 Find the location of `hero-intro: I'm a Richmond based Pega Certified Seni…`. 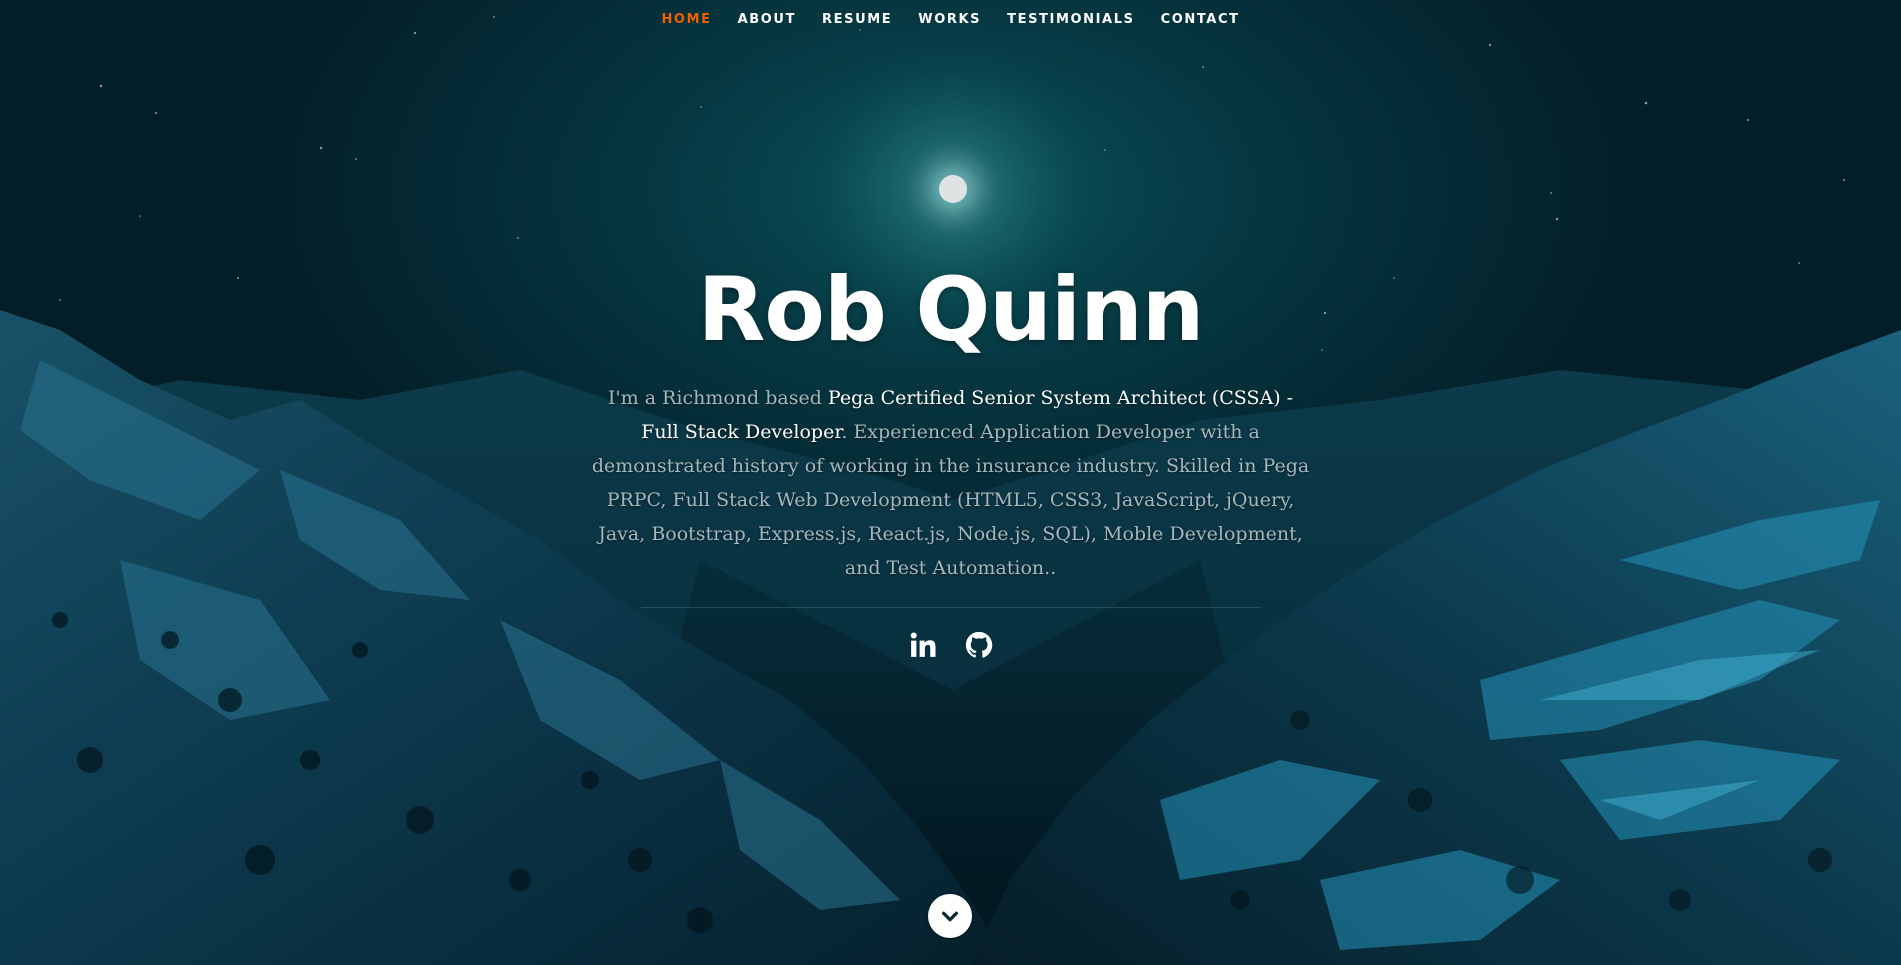

hero-intro: I'm a Richmond based Pega Certified Seni… is located at coordinates (951, 483).